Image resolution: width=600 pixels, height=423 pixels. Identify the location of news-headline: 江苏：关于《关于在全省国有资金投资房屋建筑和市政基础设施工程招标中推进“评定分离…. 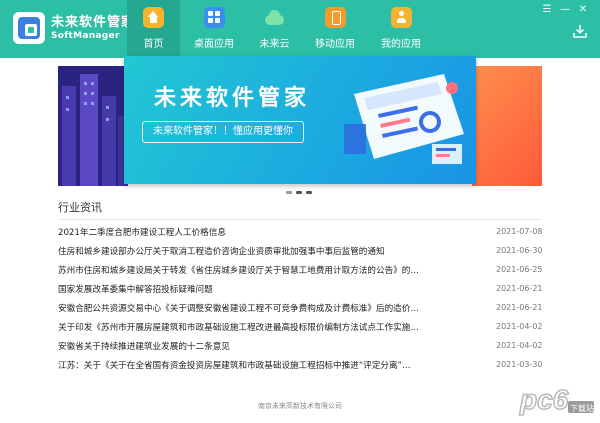
(234, 365).